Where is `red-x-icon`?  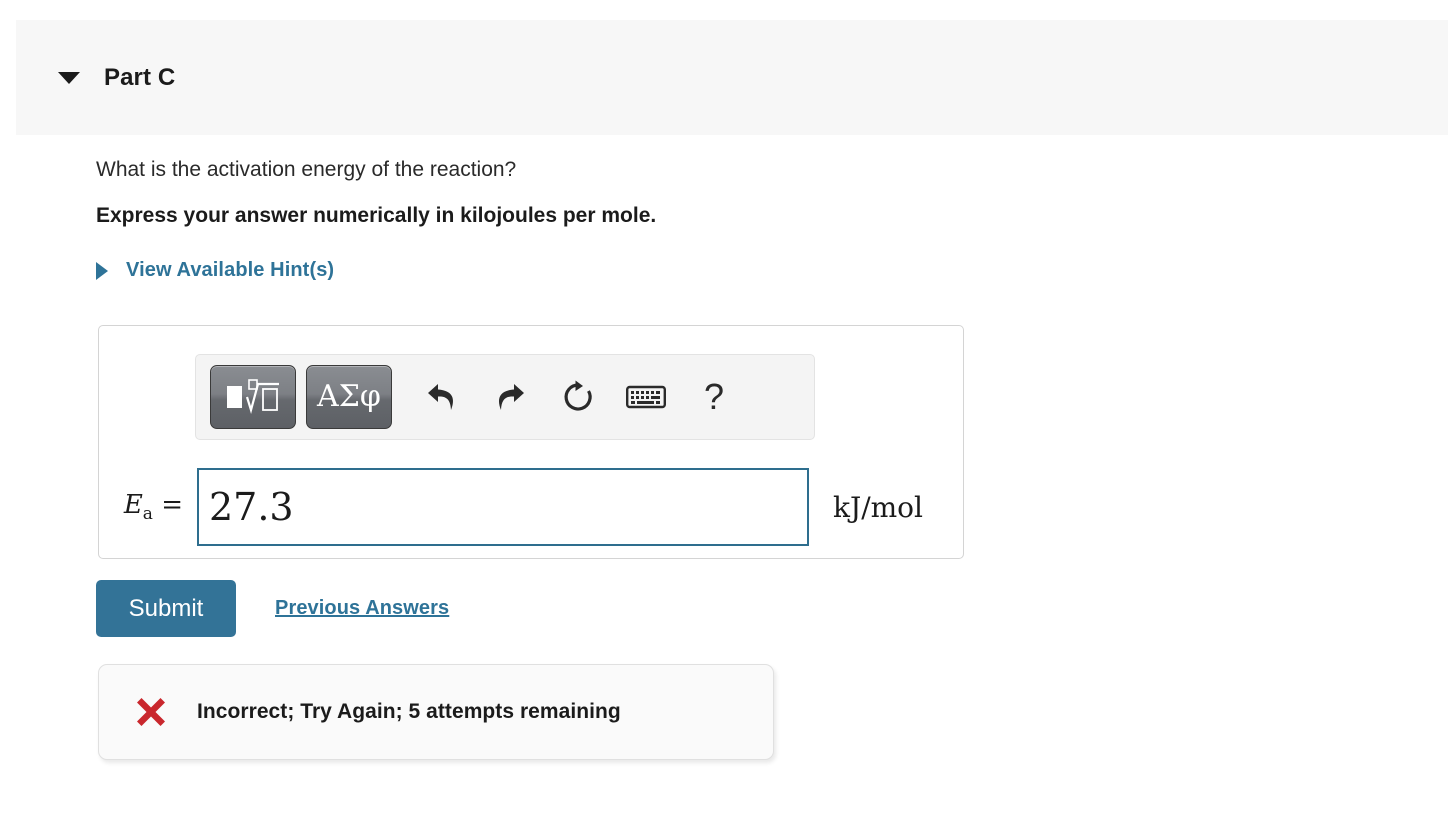
red-x-icon is located at coordinates (151, 712).